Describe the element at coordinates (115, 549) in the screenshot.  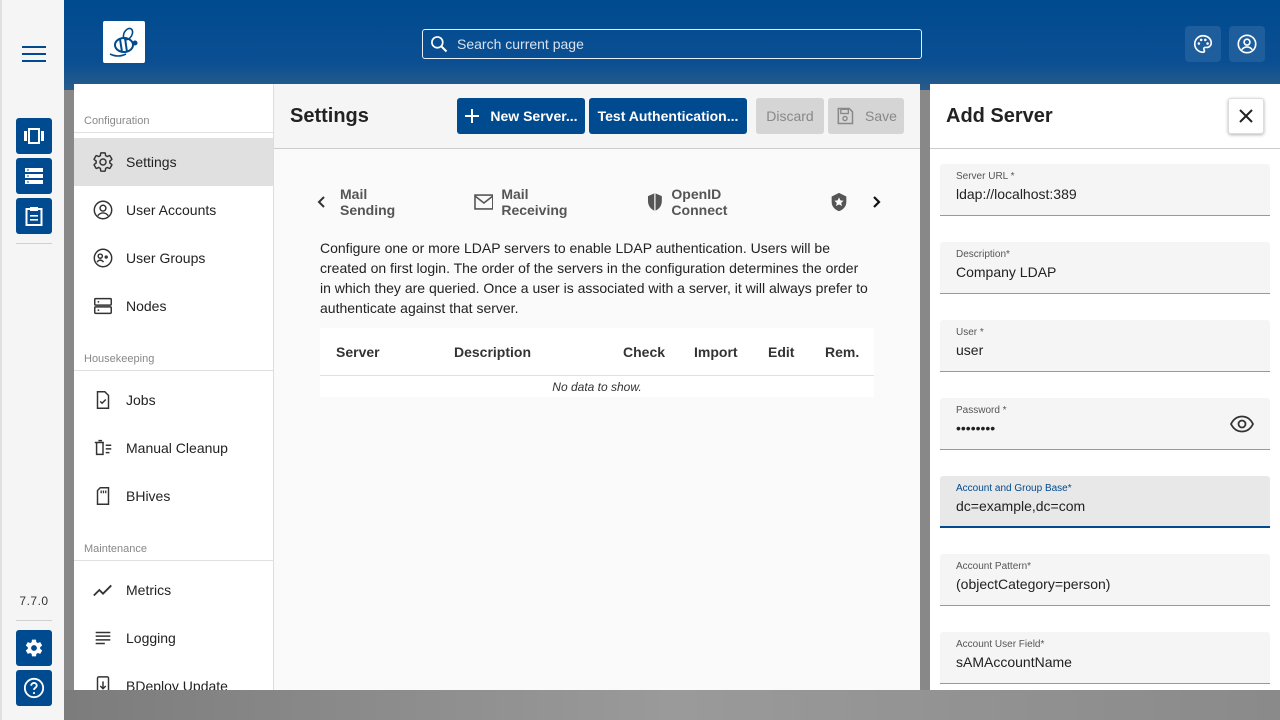
I see `section-label-maintenance: Maintenance` at that location.